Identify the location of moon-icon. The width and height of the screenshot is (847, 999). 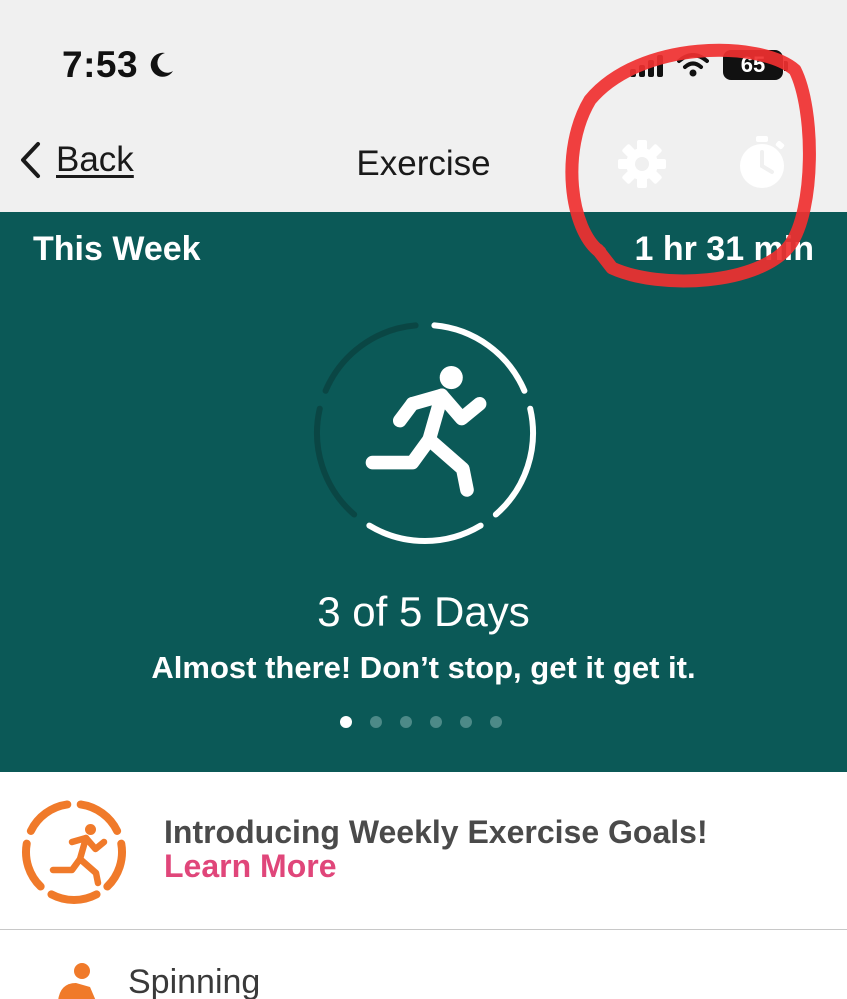
(162, 64).